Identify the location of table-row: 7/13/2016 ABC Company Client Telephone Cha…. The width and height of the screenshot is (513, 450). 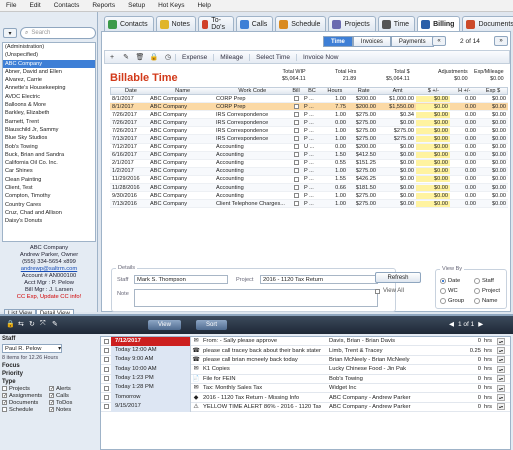
(309, 204).